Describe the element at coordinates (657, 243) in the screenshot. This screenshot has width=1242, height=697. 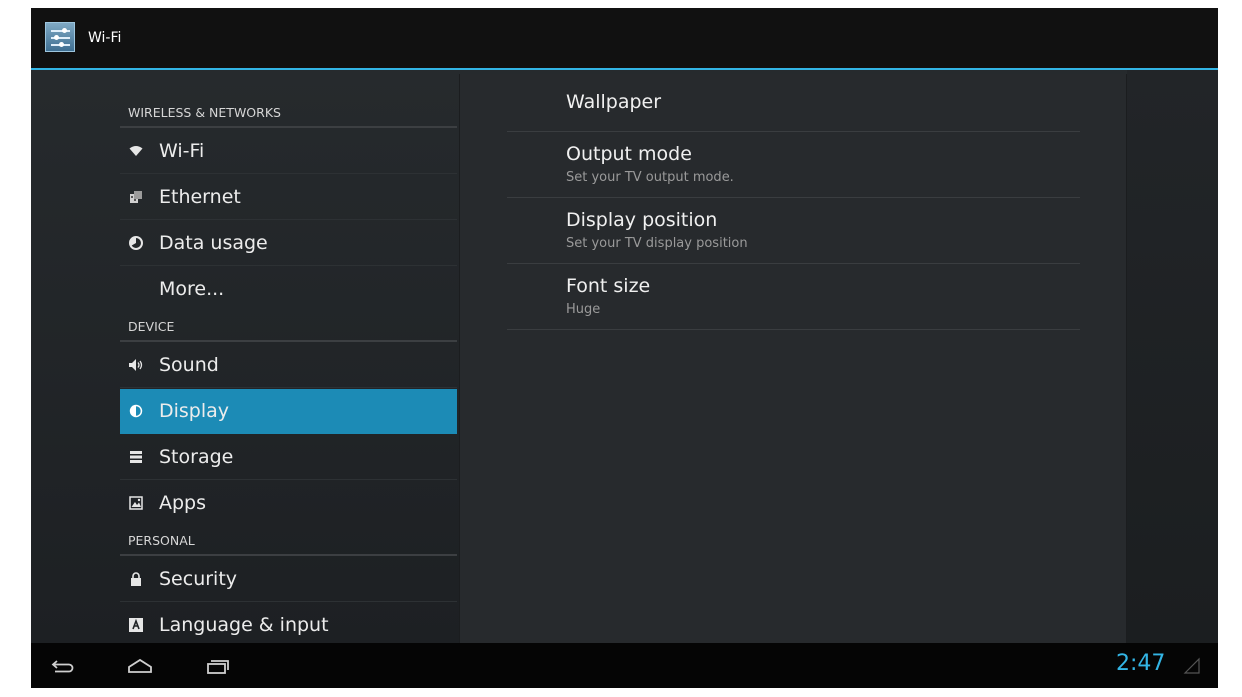
I see `pref-summary: Set your TV display position` at that location.